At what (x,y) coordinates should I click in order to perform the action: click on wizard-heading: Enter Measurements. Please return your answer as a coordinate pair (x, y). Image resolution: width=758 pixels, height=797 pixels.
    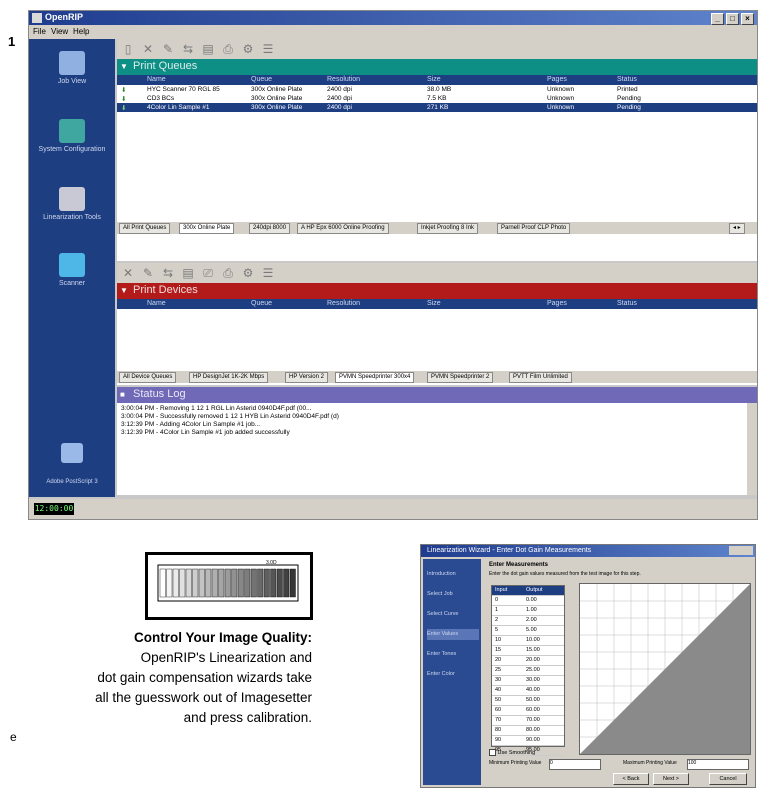
    Looking at the image, I should click on (519, 565).